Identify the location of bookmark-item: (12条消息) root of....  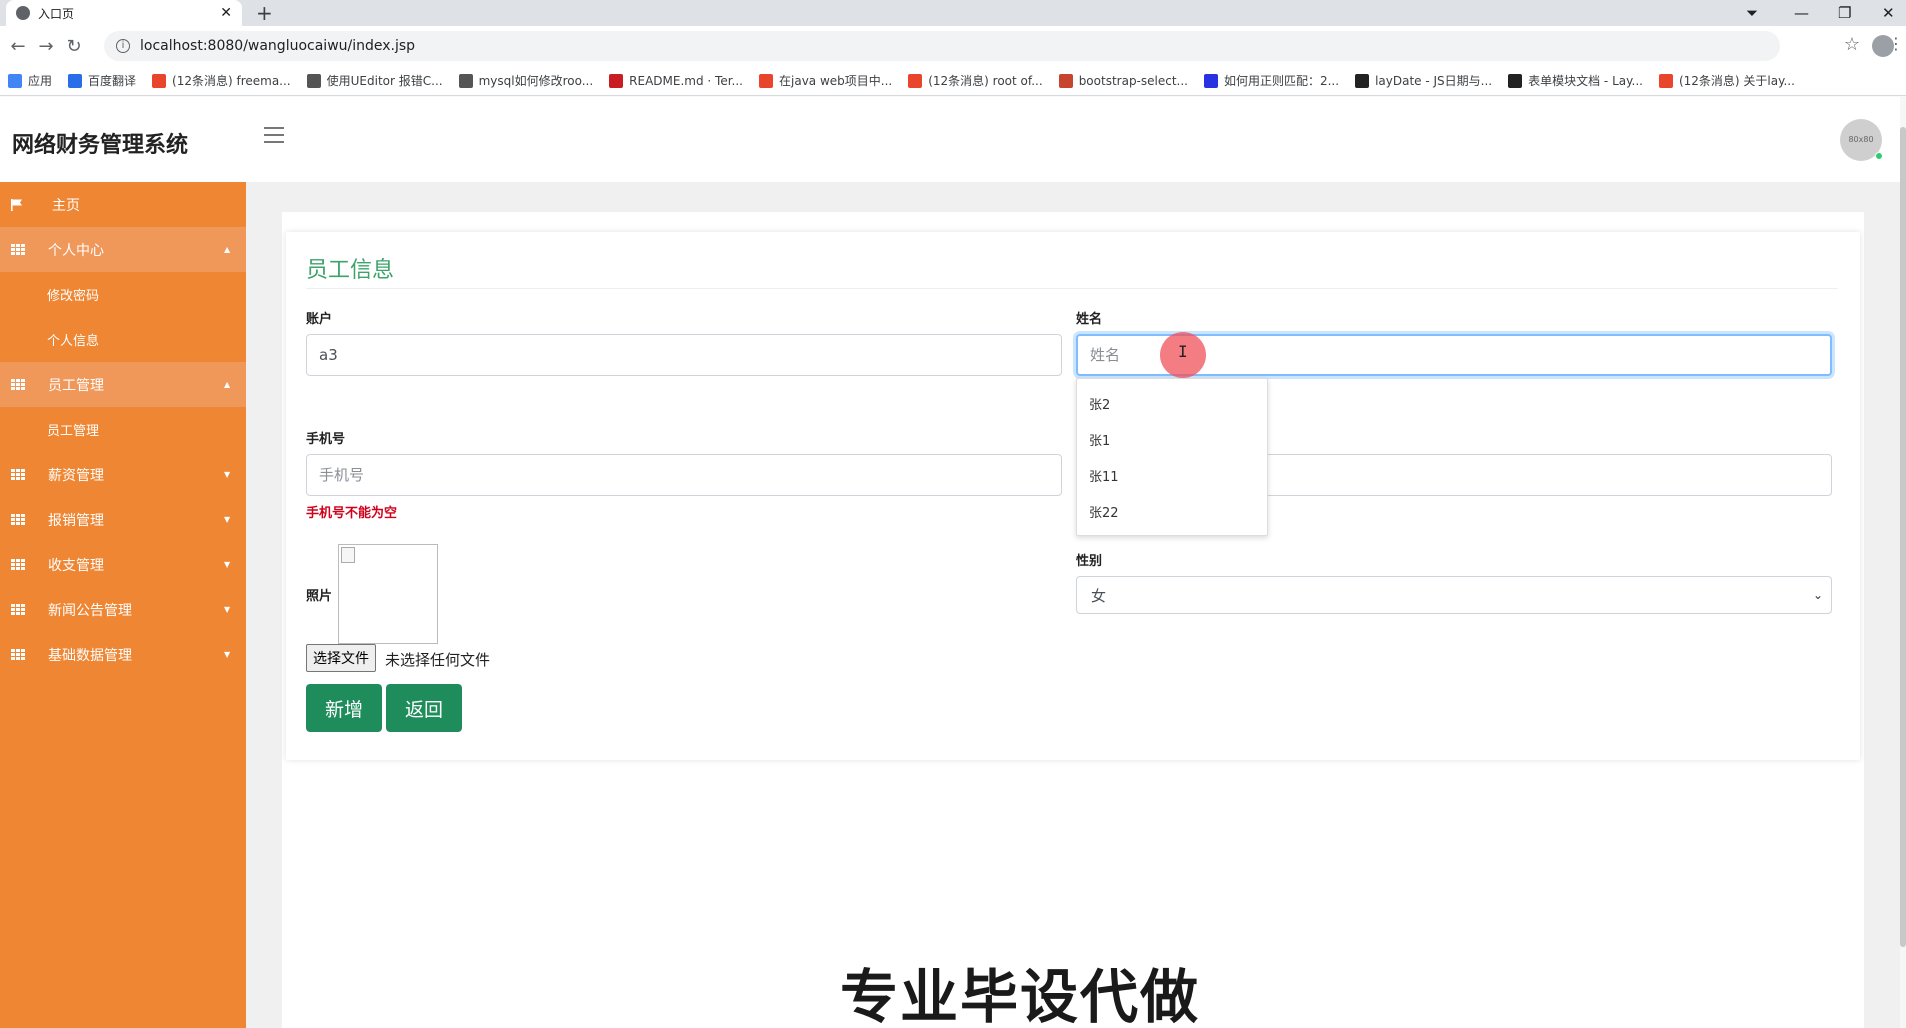
(975, 80).